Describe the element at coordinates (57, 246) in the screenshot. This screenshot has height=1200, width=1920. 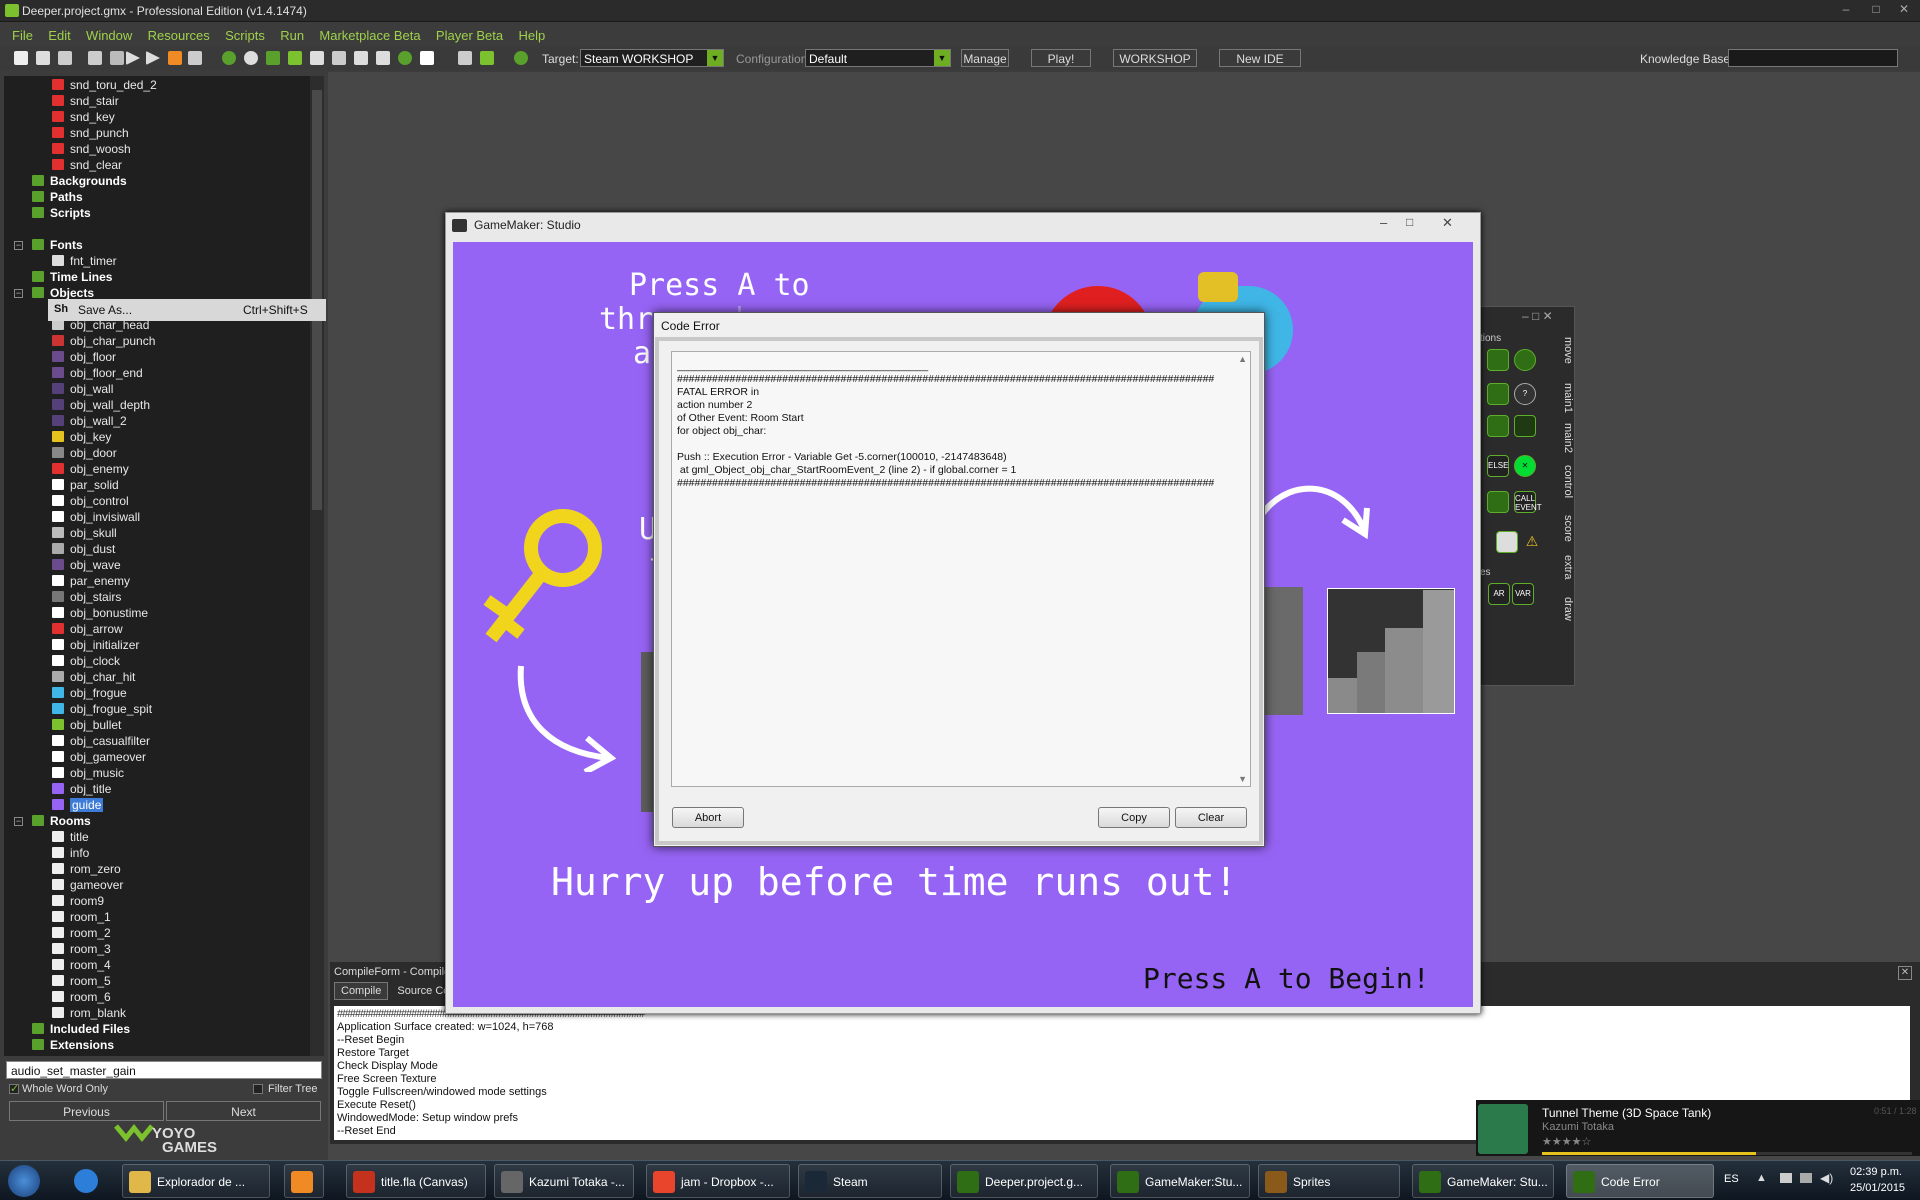
I see `tree-folder-fonts: Fonts` at that location.